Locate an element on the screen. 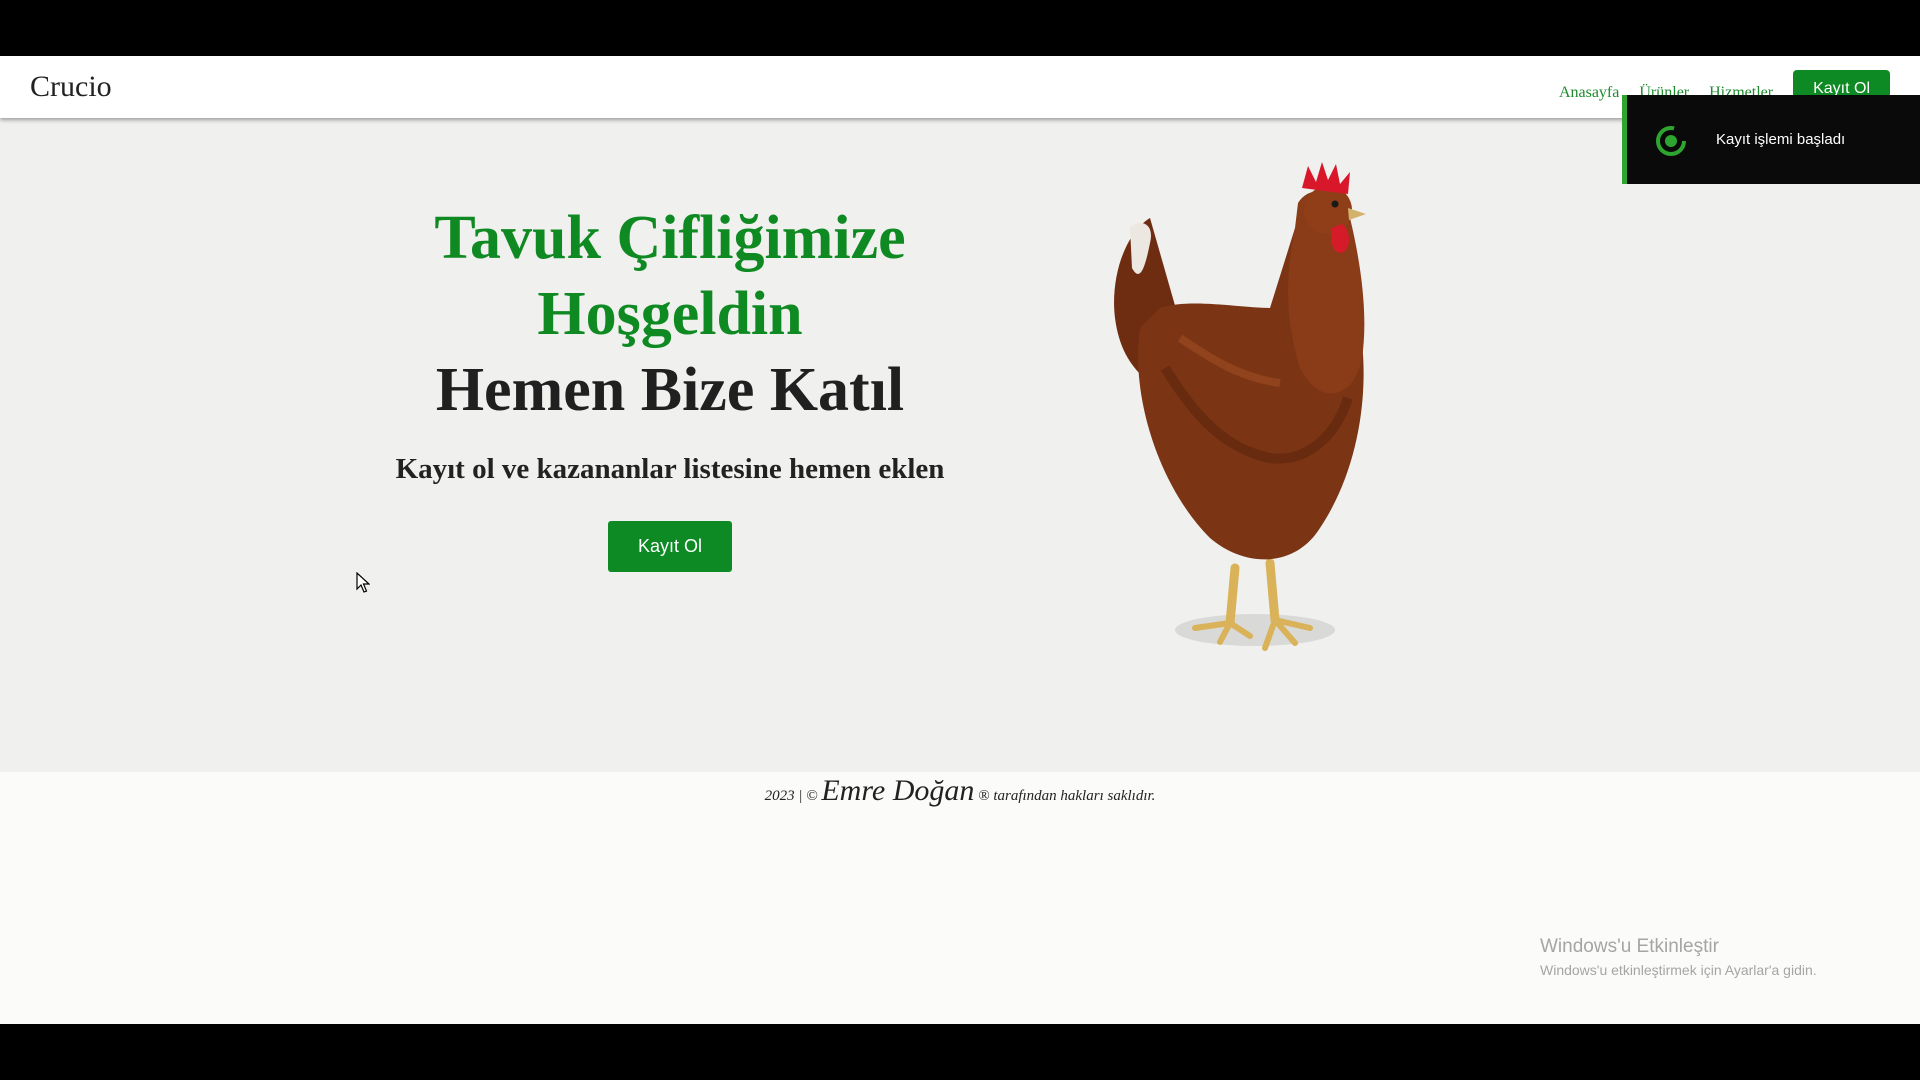 Image resolution: width=1920 pixels, height=1080 pixels. hero-title-line2: Hoşgeldin is located at coordinates (670, 314).